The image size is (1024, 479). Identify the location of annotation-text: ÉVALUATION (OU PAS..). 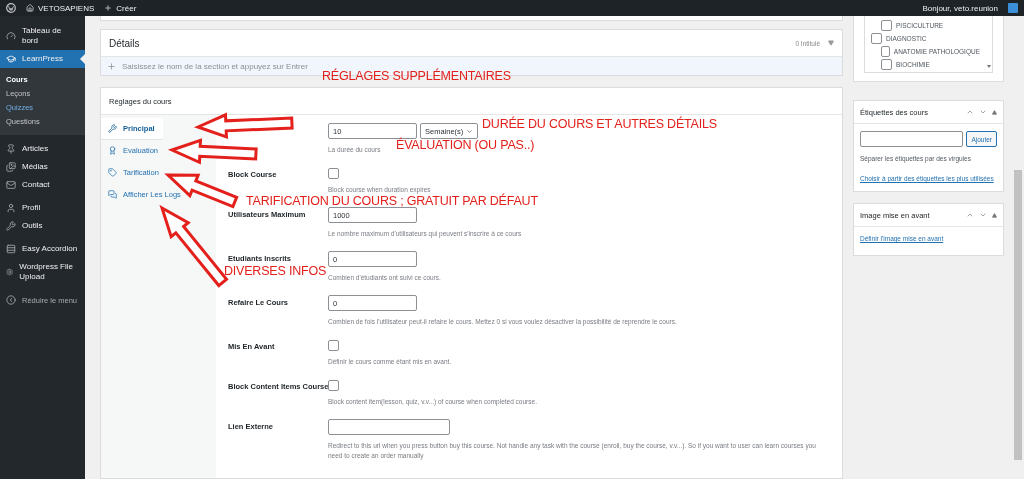
(465, 145).